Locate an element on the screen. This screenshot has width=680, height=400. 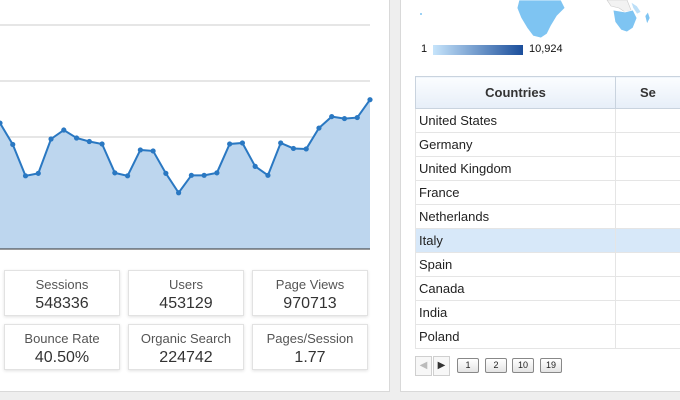
metric-value: 224742 is located at coordinates (186, 357).